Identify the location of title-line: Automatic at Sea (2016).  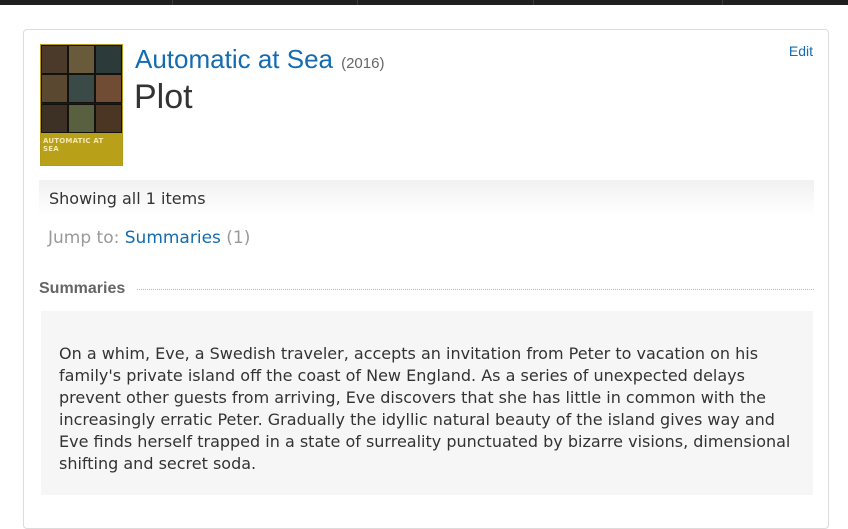
(259, 59).